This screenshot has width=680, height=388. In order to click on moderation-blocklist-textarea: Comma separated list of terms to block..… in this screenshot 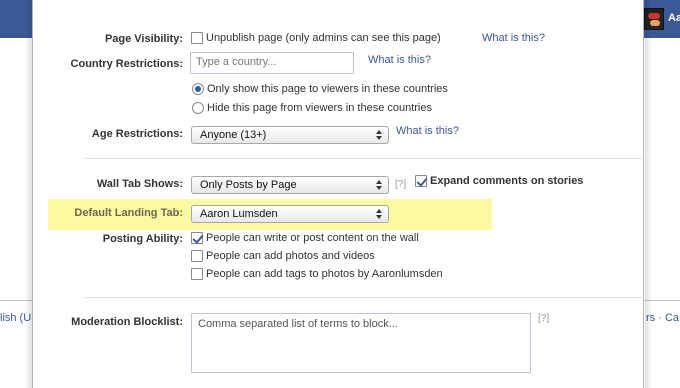, I will do `click(361, 343)`.